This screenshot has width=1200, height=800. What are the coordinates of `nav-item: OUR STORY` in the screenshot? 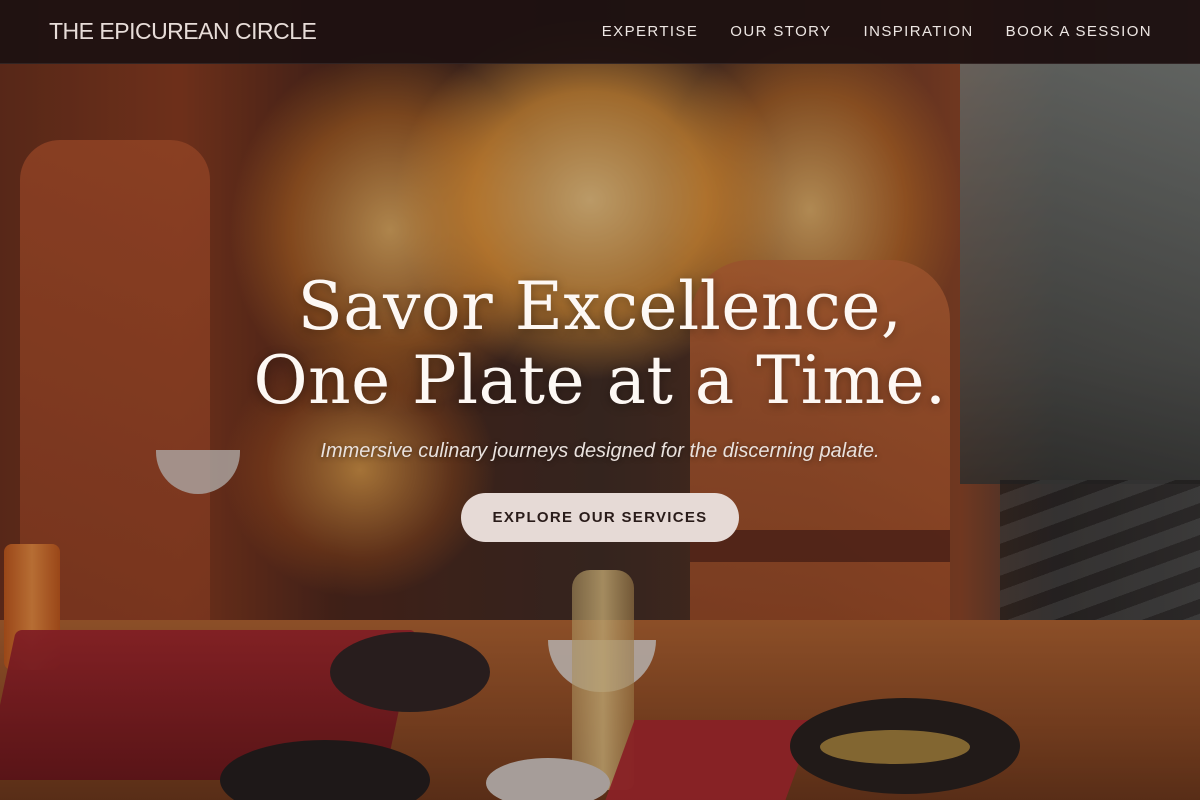 It's located at (780, 32).